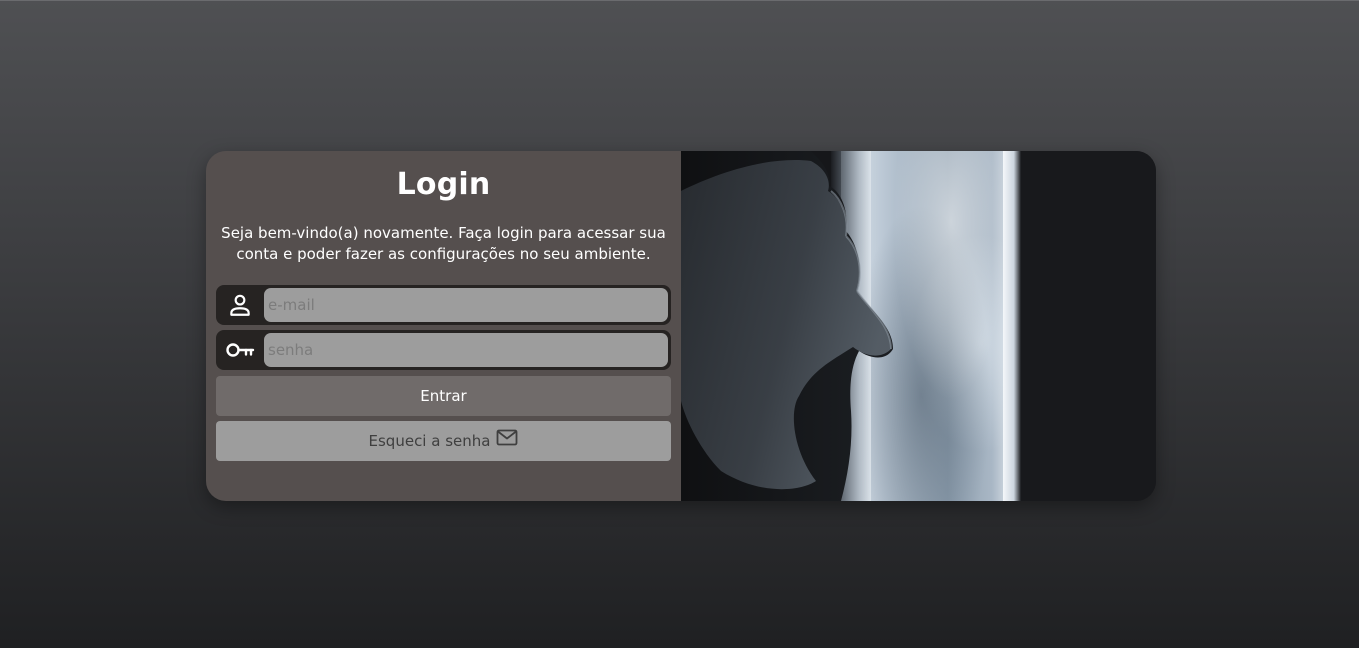 The image size is (1359, 648). I want to click on submit-button: Entrar, so click(443, 396).